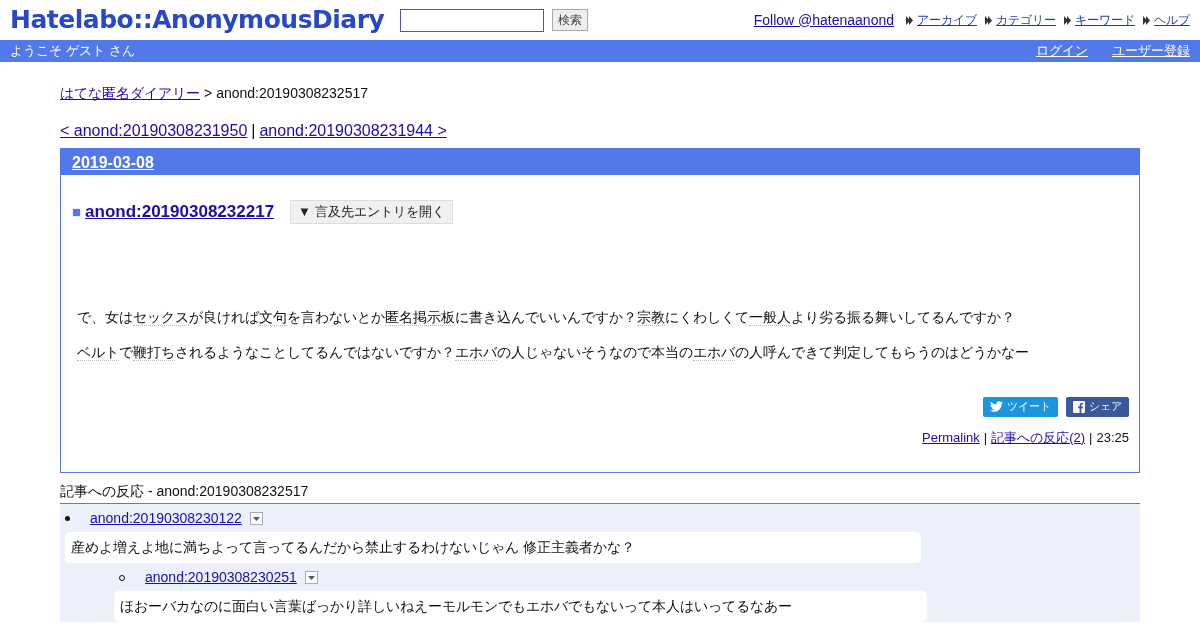 This screenshot has width=1200, height=630. What do you see at coordinates (1026, 20) in the screenshot?
I see `nav-link: カテゴリー` at bounding box center [1026, 20].